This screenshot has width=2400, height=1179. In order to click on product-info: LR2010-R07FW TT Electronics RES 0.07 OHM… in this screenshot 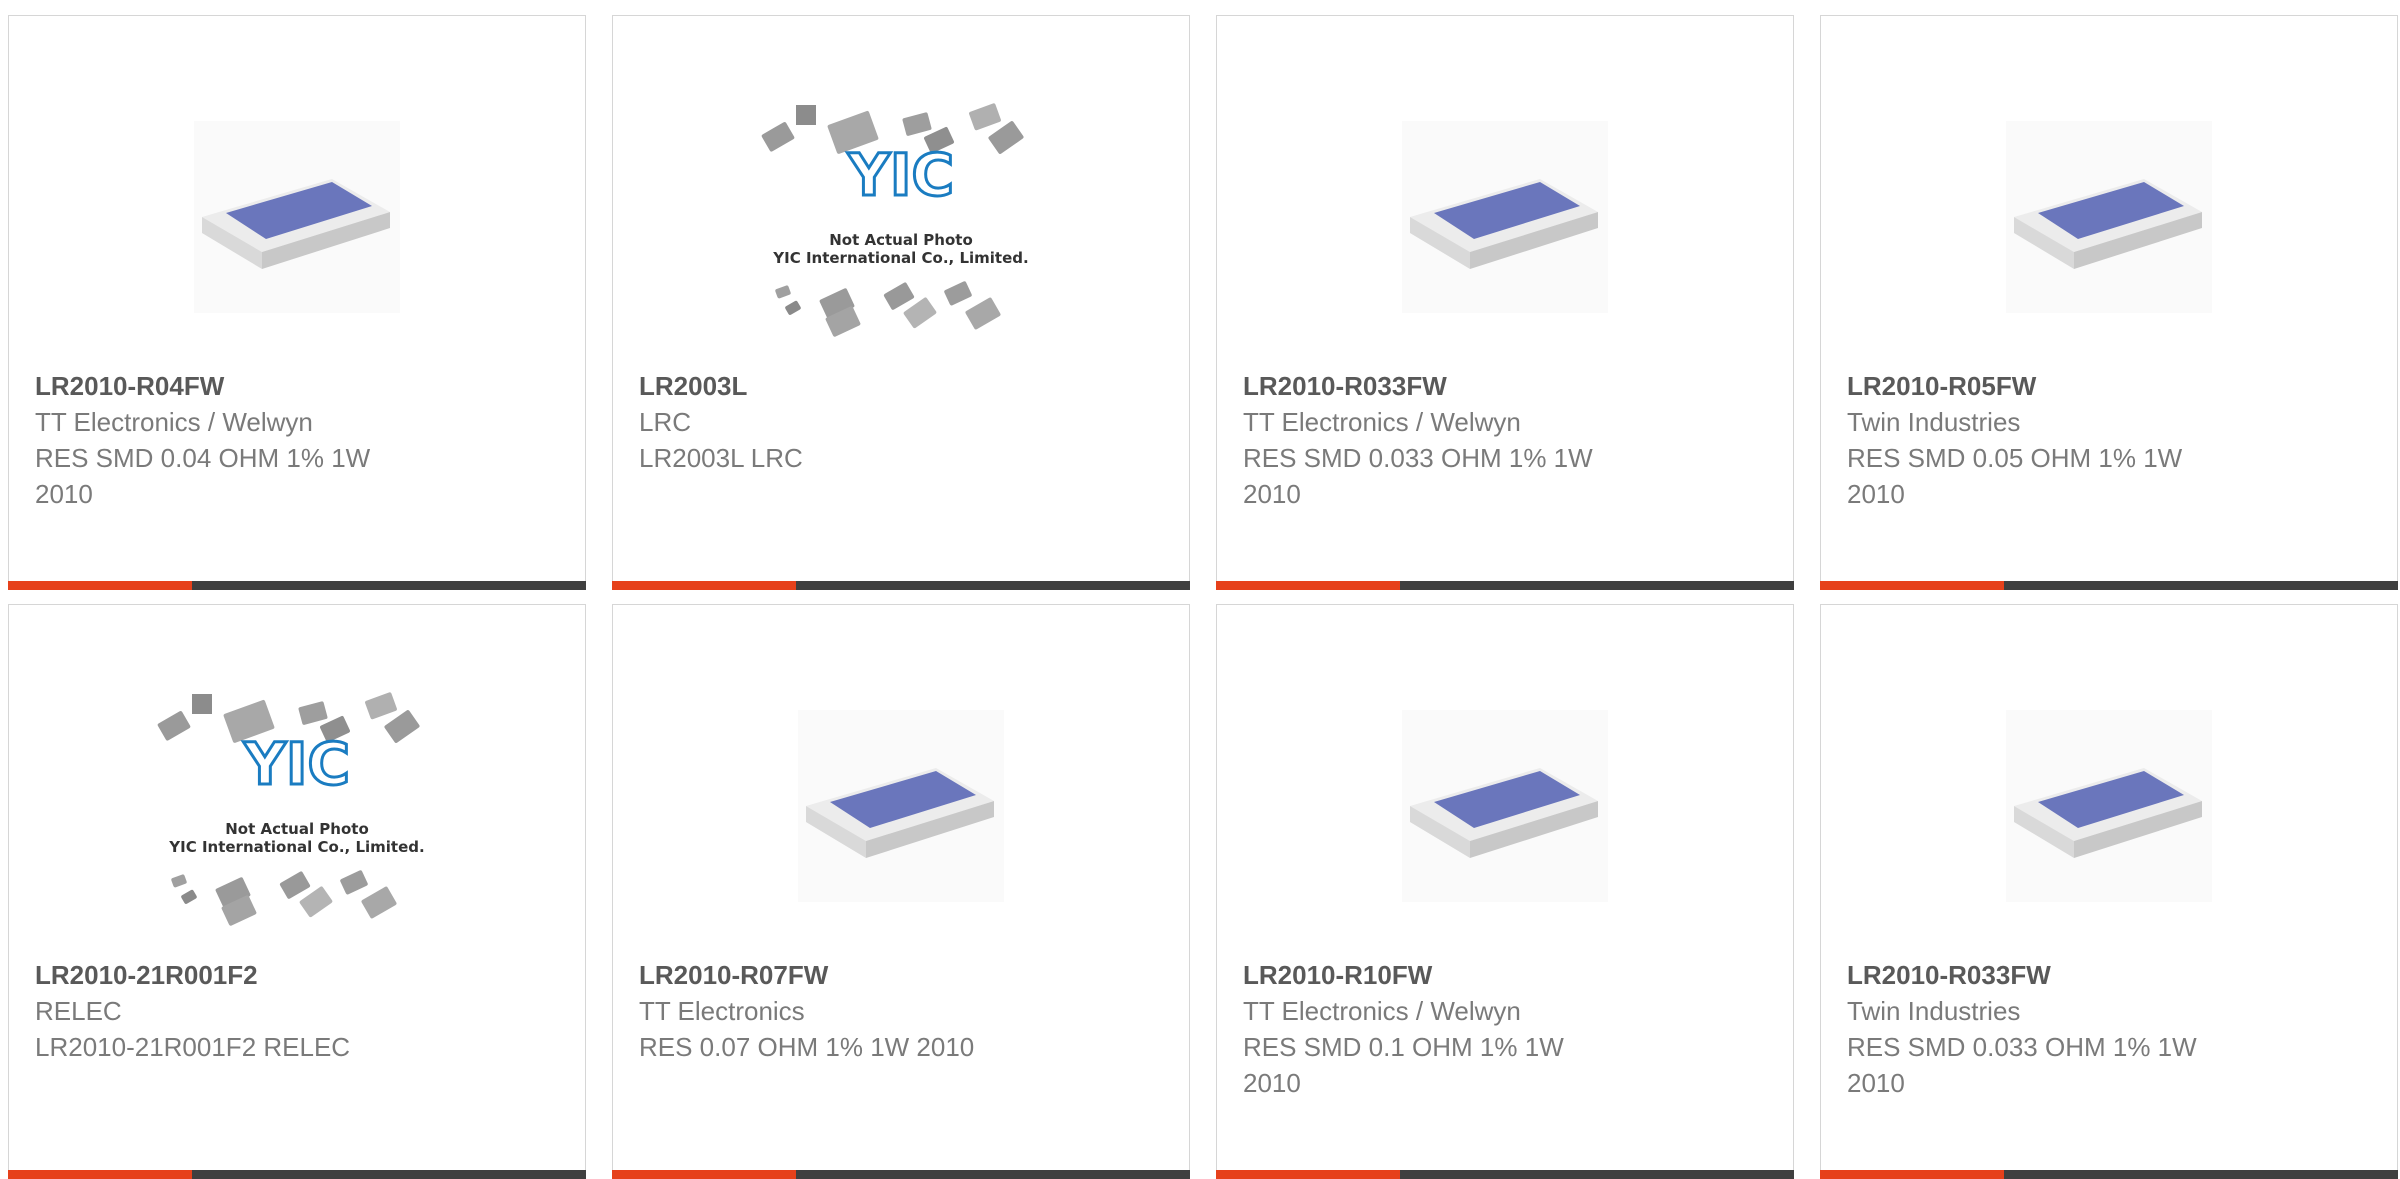, I will do `click(901, 1011)`.